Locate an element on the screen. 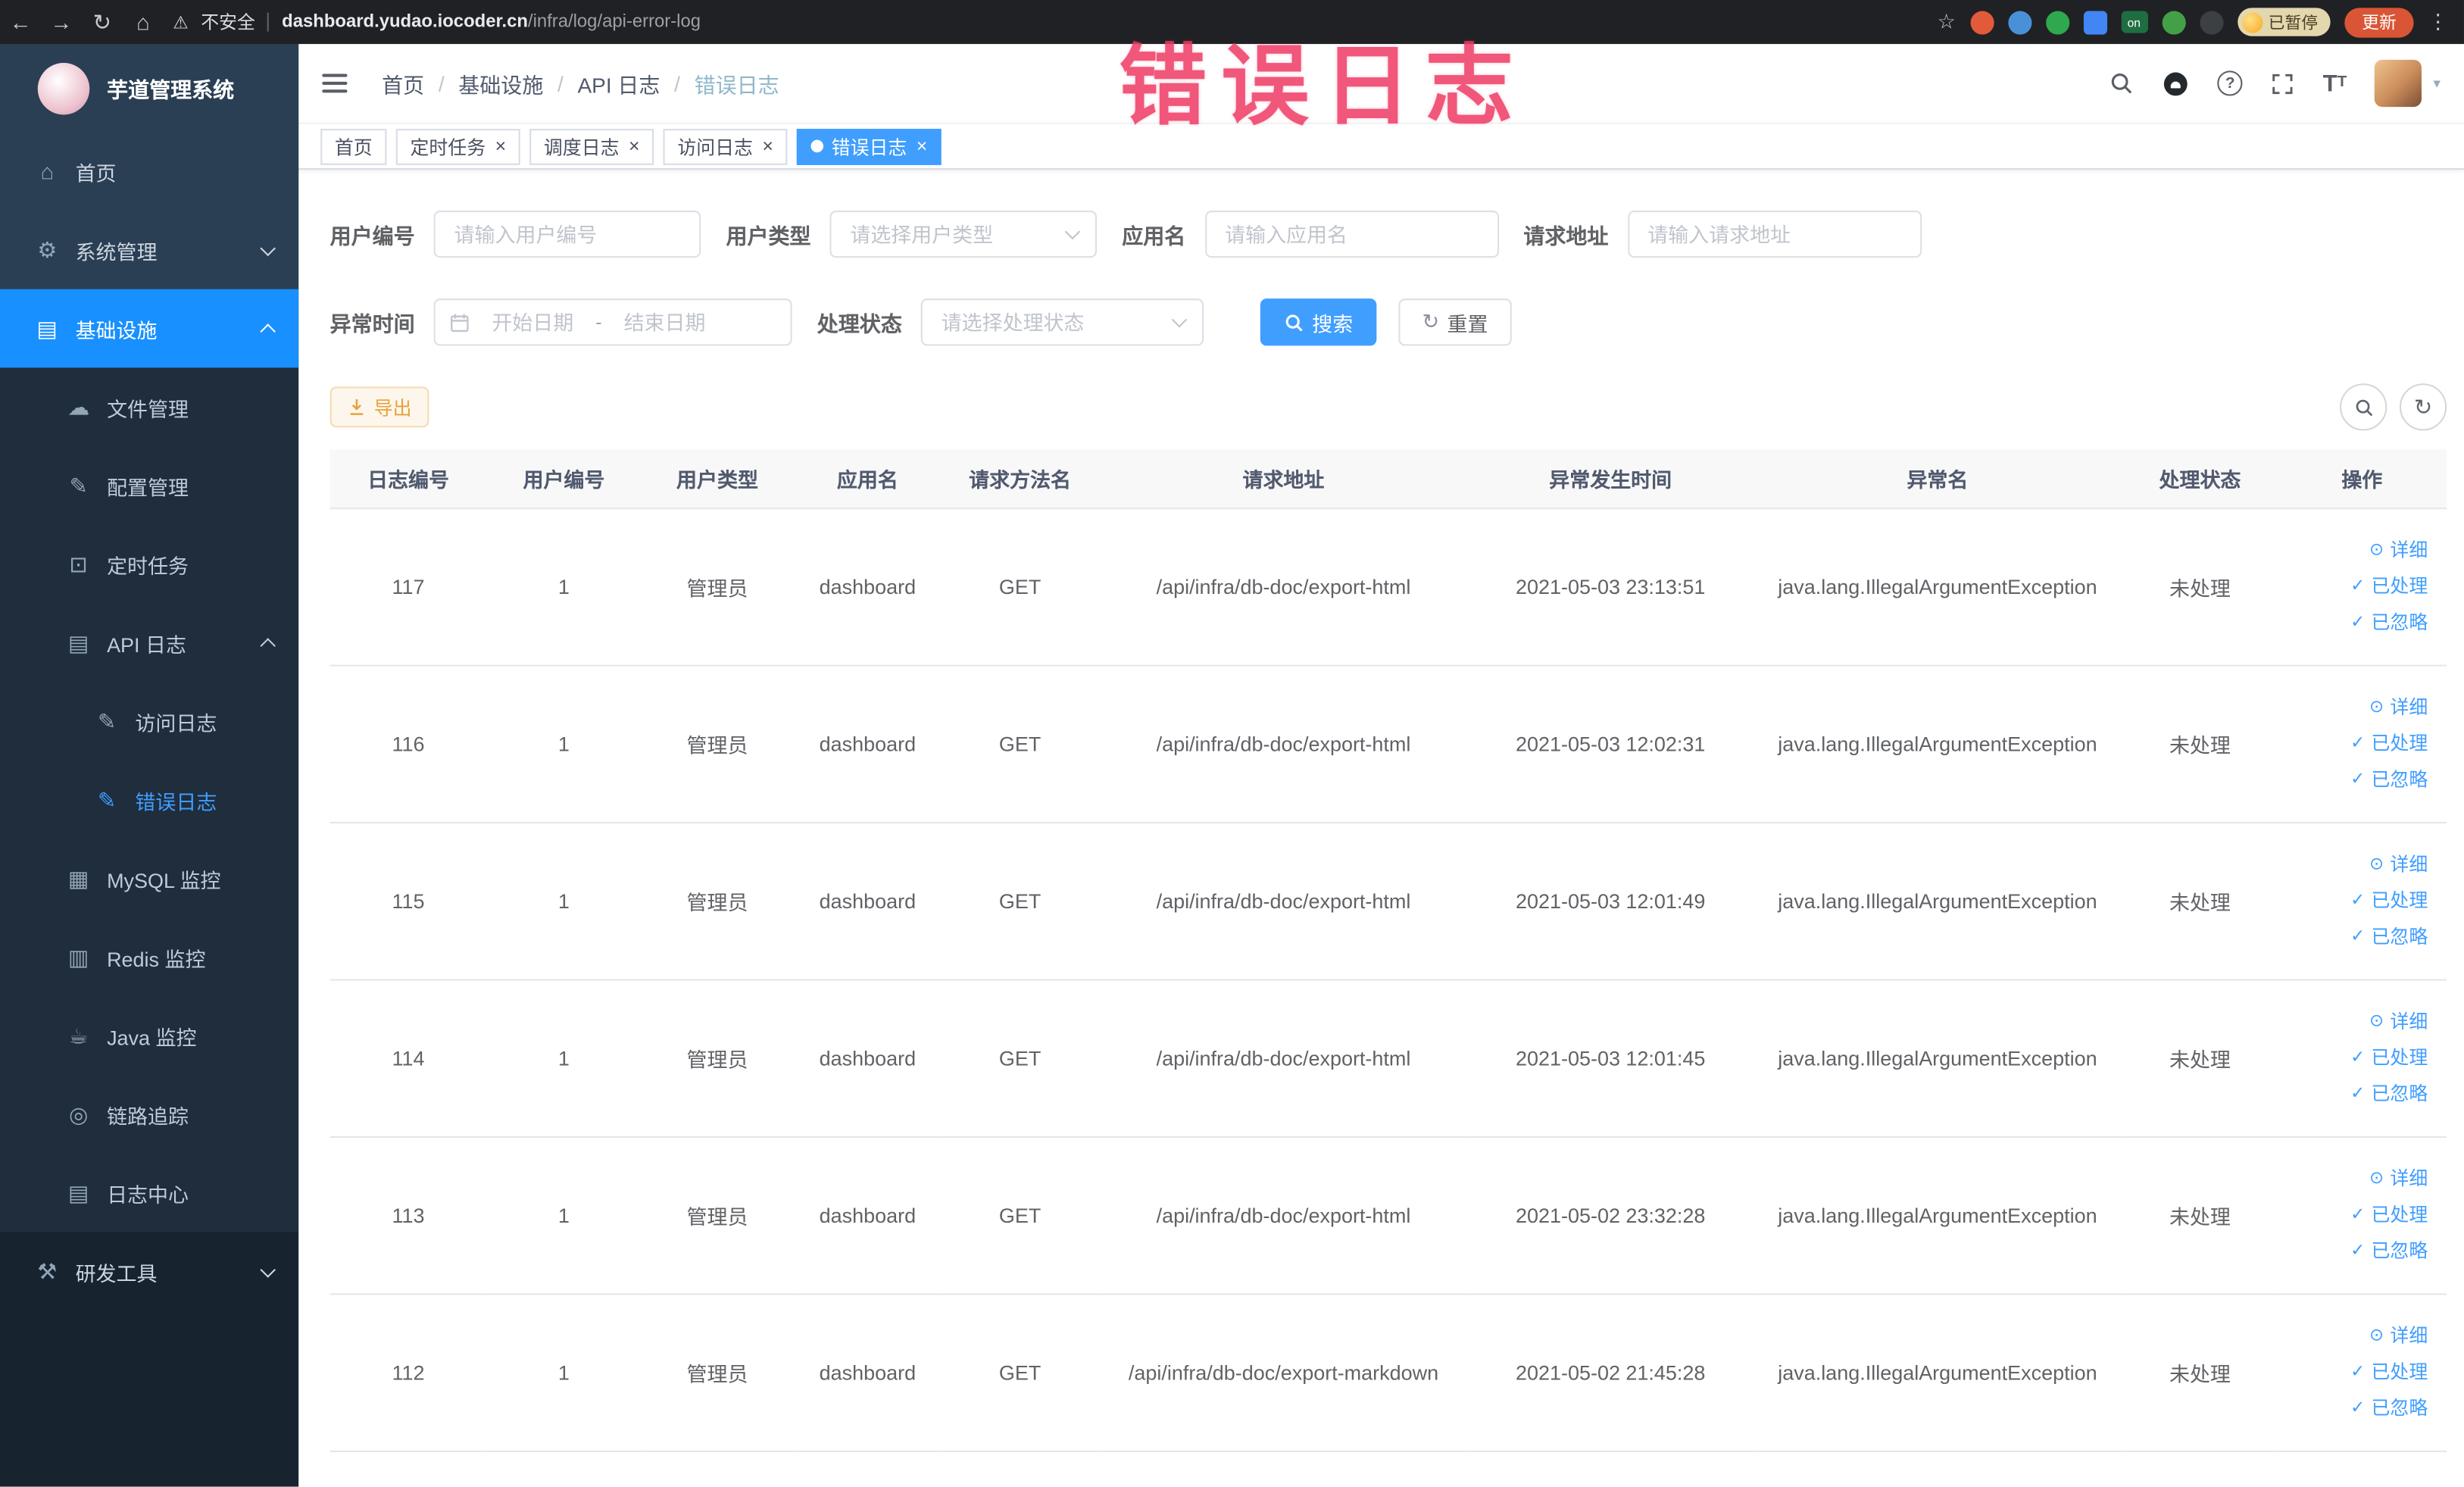 Image resolution: width=2464 pixels, height=1487 pixels. end-date-input is located at coordinates (664, 322).